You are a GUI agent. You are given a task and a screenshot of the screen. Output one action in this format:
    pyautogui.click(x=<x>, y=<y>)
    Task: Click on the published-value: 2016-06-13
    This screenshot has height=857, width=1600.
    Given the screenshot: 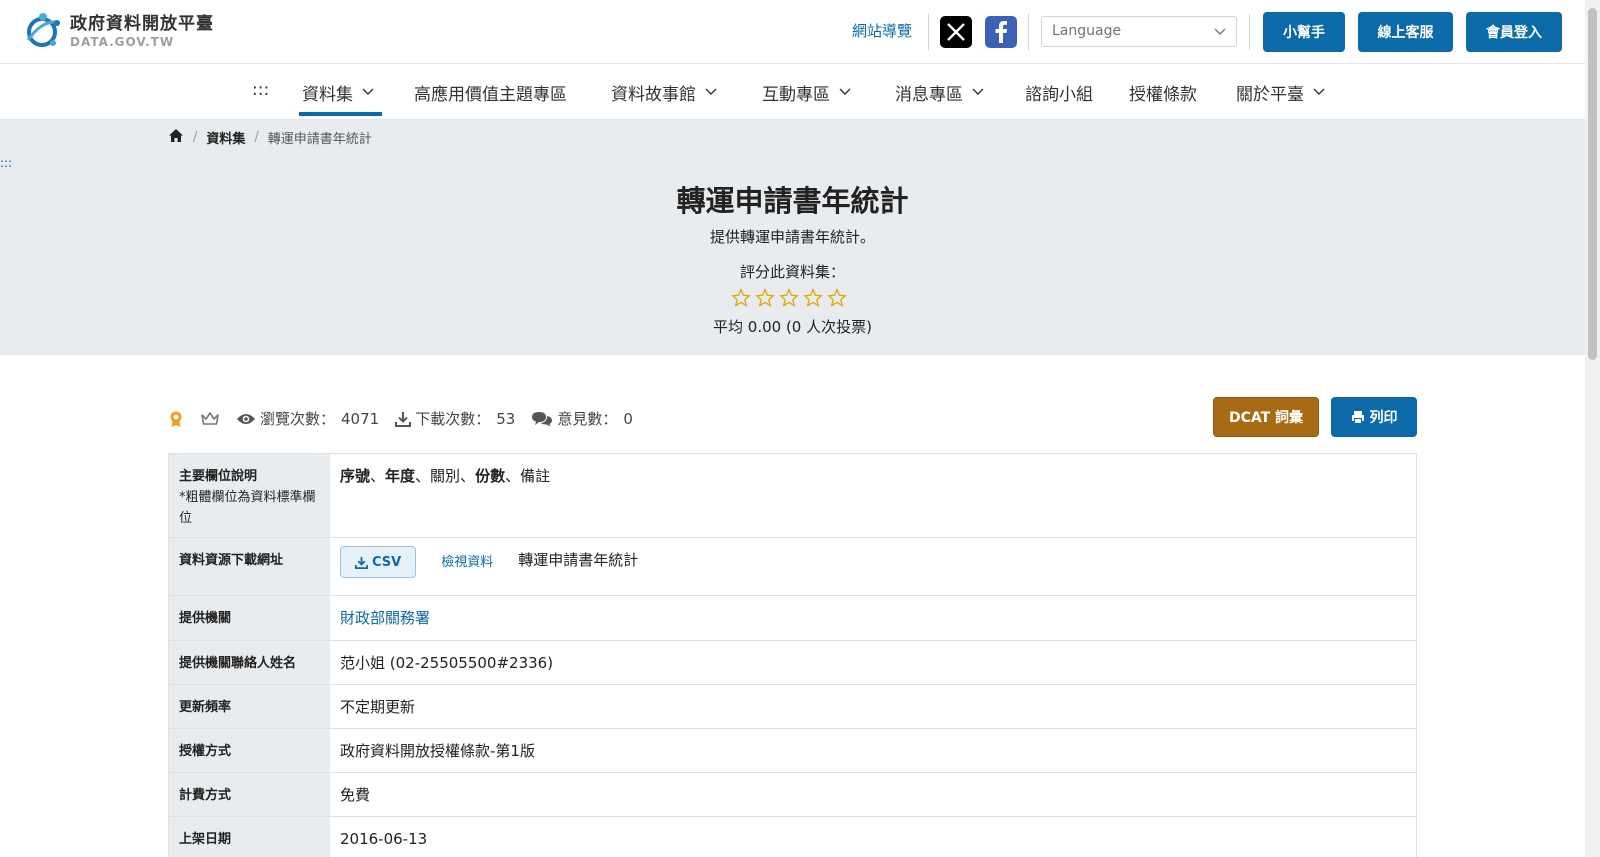 What is the action you would take?
    pyautogui.click(x=384, y=839)
    